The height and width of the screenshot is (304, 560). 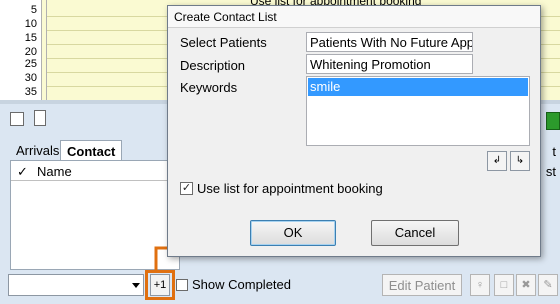 What do you see at coordinates (22, 172) in the screenshot?
I see `check-column-header: ✓` at bounding box center [22, 172].